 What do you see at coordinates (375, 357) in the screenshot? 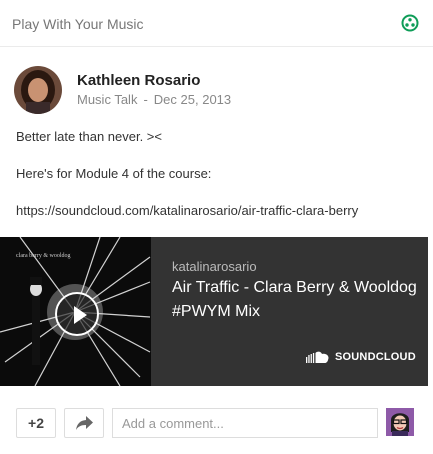
I see `soundcloud-brand: SOUNDCLOUD` at bounding box center [375, 357].